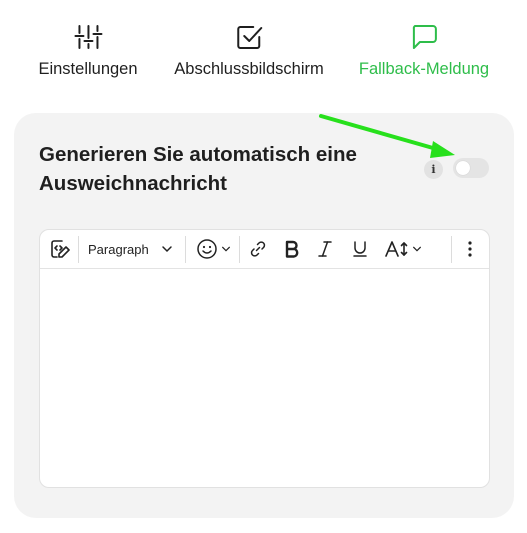 The image size is (527, 533). What do you see at coordinates (471, 168) in the screenshot?
I see `auto-generate-toggle` at bounding box center [471, 168].